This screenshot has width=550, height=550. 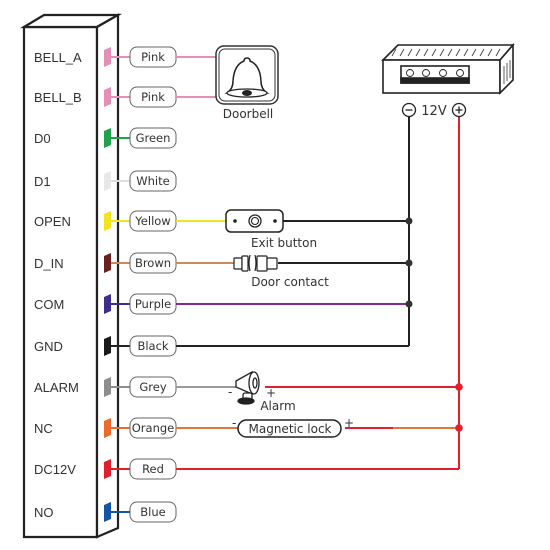 I want to click on pin-label: D0, so click(x=42, y=138).